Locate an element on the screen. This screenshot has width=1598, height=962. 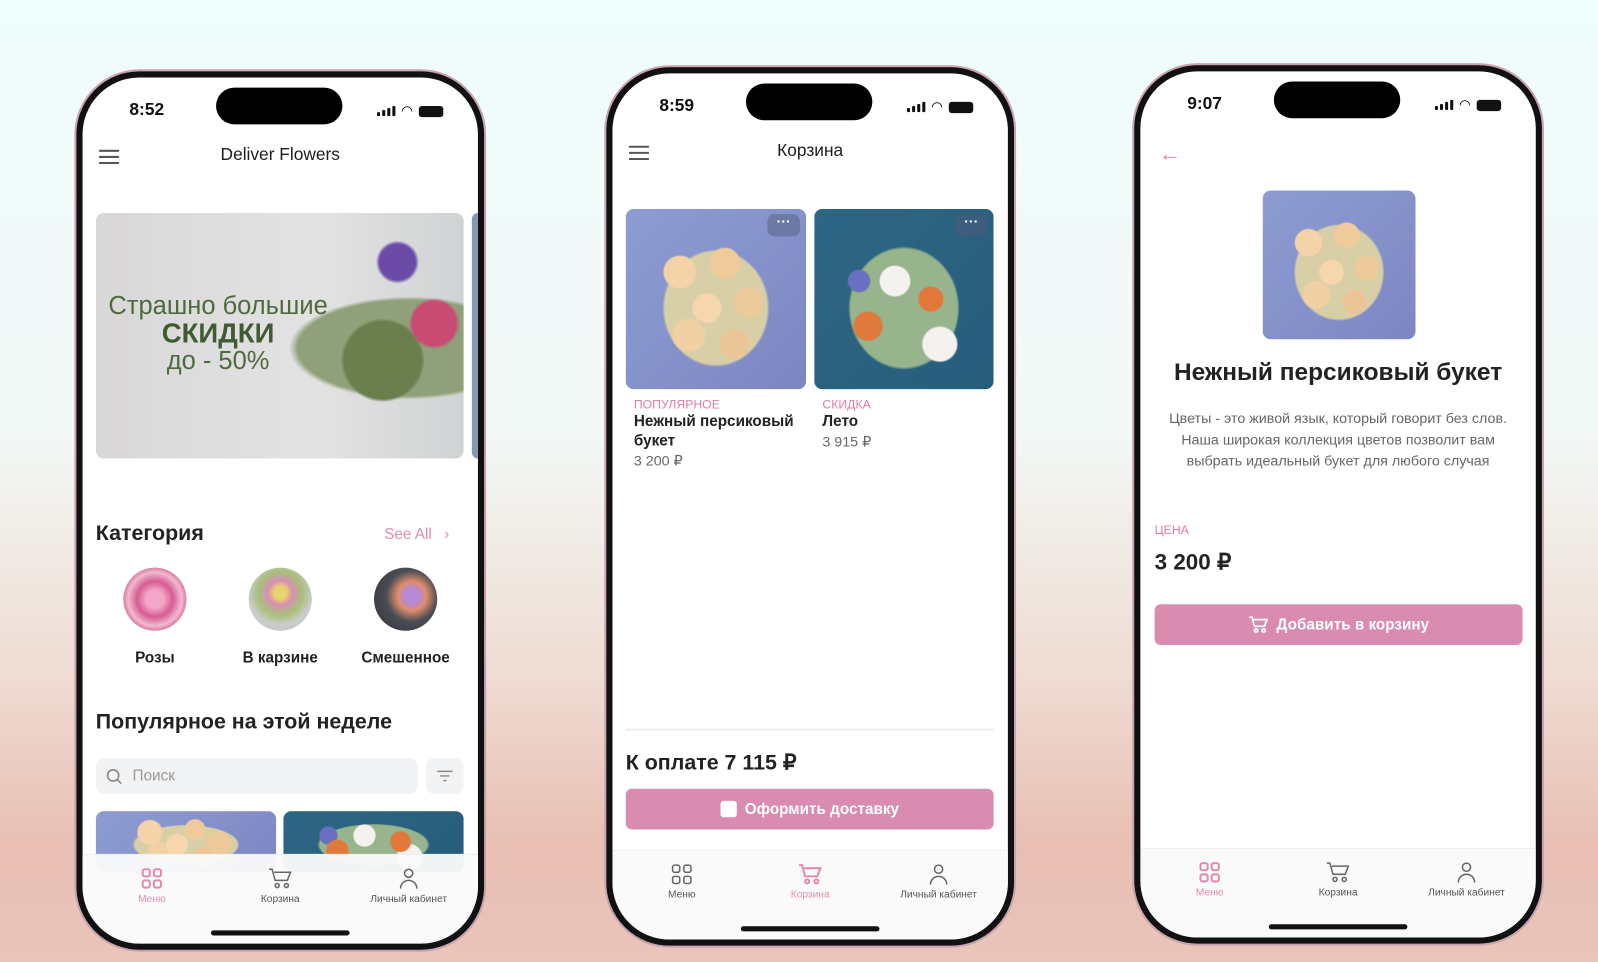
banner-line2: СКИДКИ is located at coordinates (218, 333).